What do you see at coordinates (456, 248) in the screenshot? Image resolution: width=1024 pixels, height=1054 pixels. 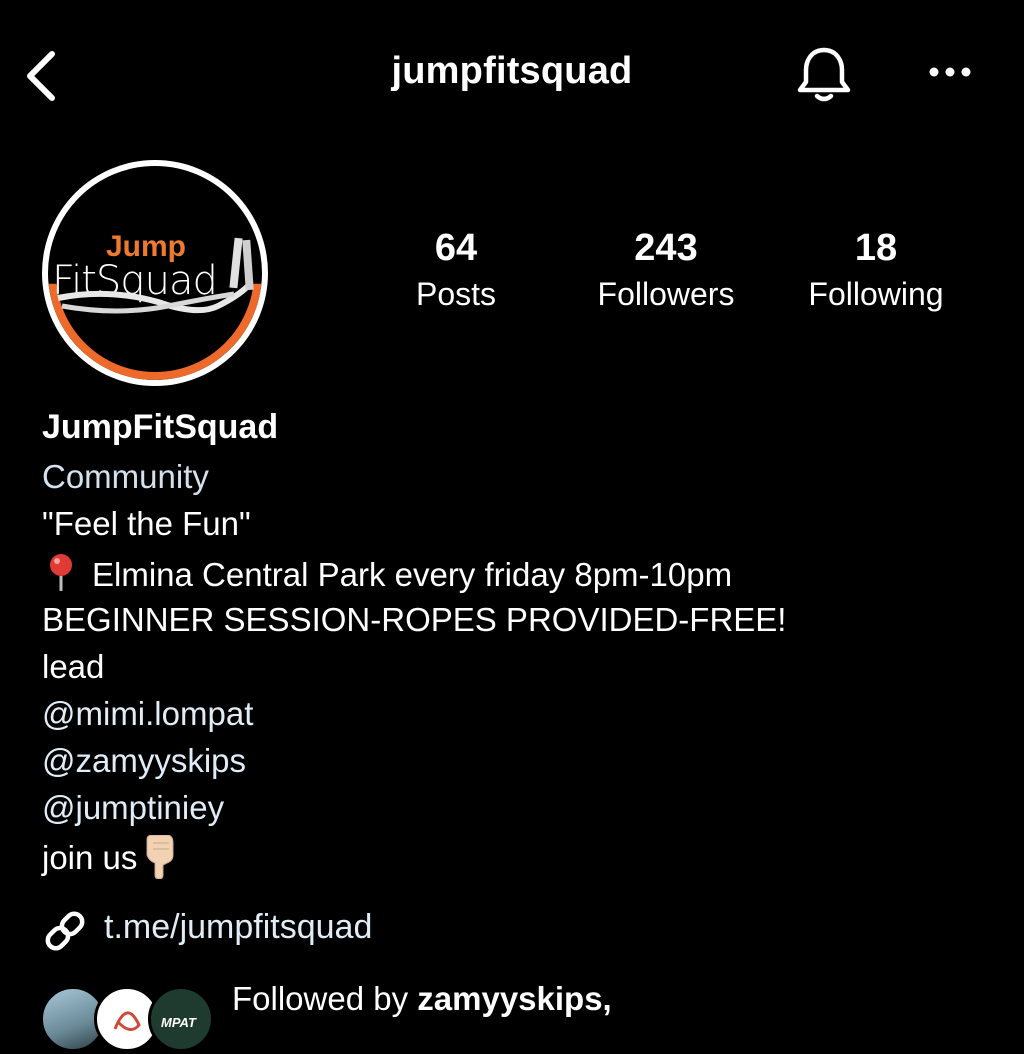 I see `stat-posts-count: 64` at bounding box center [456, 248].